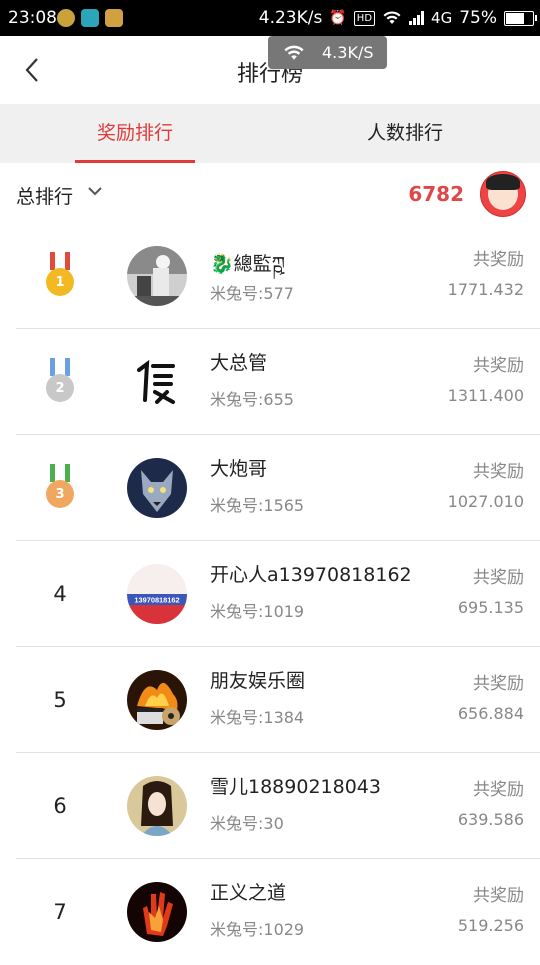 The width and height of the screenshot is (540, 965). I want to click on silver-medal-icon: 2, so click(60, 382).